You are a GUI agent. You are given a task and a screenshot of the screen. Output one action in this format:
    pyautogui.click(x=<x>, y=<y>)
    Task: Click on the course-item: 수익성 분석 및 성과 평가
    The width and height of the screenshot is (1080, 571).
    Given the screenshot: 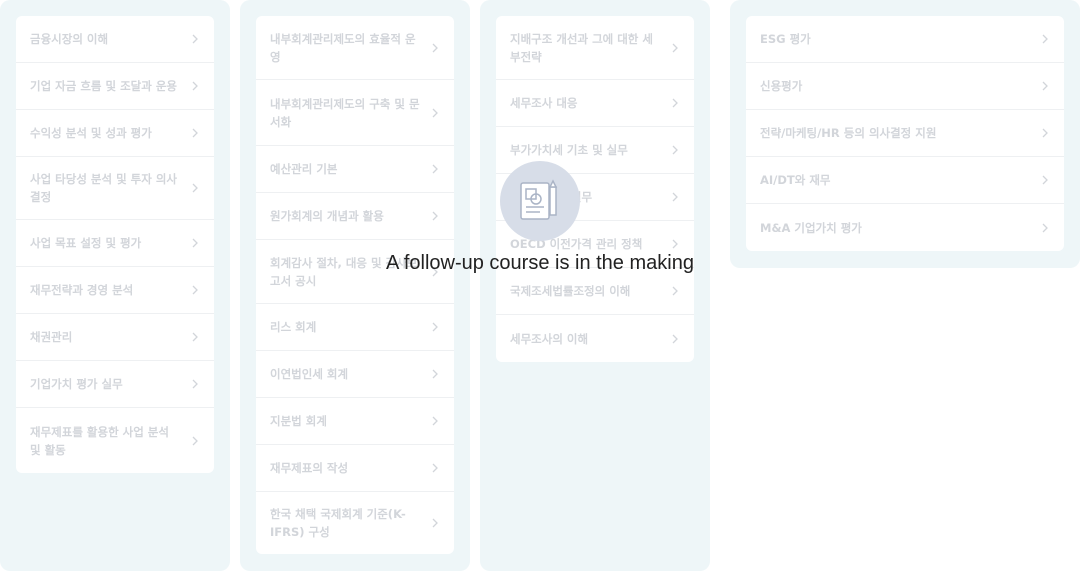 What is the action you would take?
    pyautogui.click(x=115, y=133)
    